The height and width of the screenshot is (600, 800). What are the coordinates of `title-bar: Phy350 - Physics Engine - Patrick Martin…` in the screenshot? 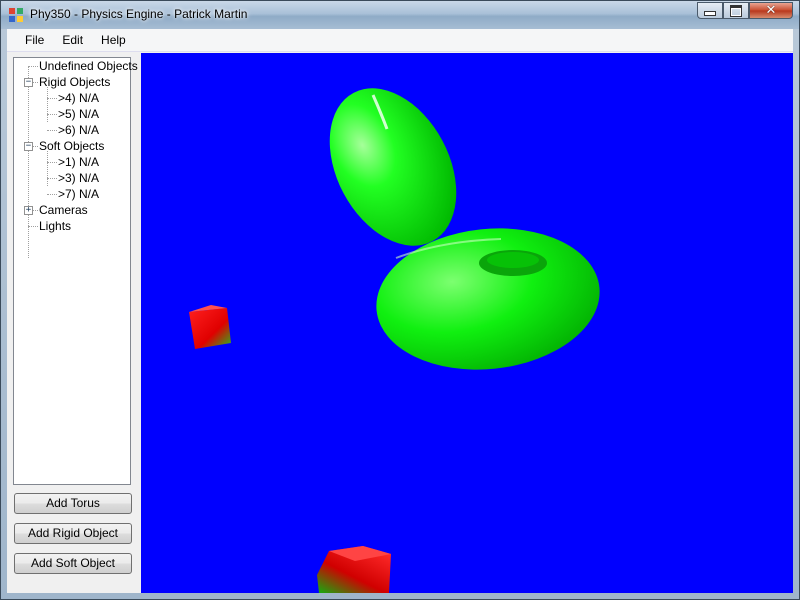 It's located at (400, 15).